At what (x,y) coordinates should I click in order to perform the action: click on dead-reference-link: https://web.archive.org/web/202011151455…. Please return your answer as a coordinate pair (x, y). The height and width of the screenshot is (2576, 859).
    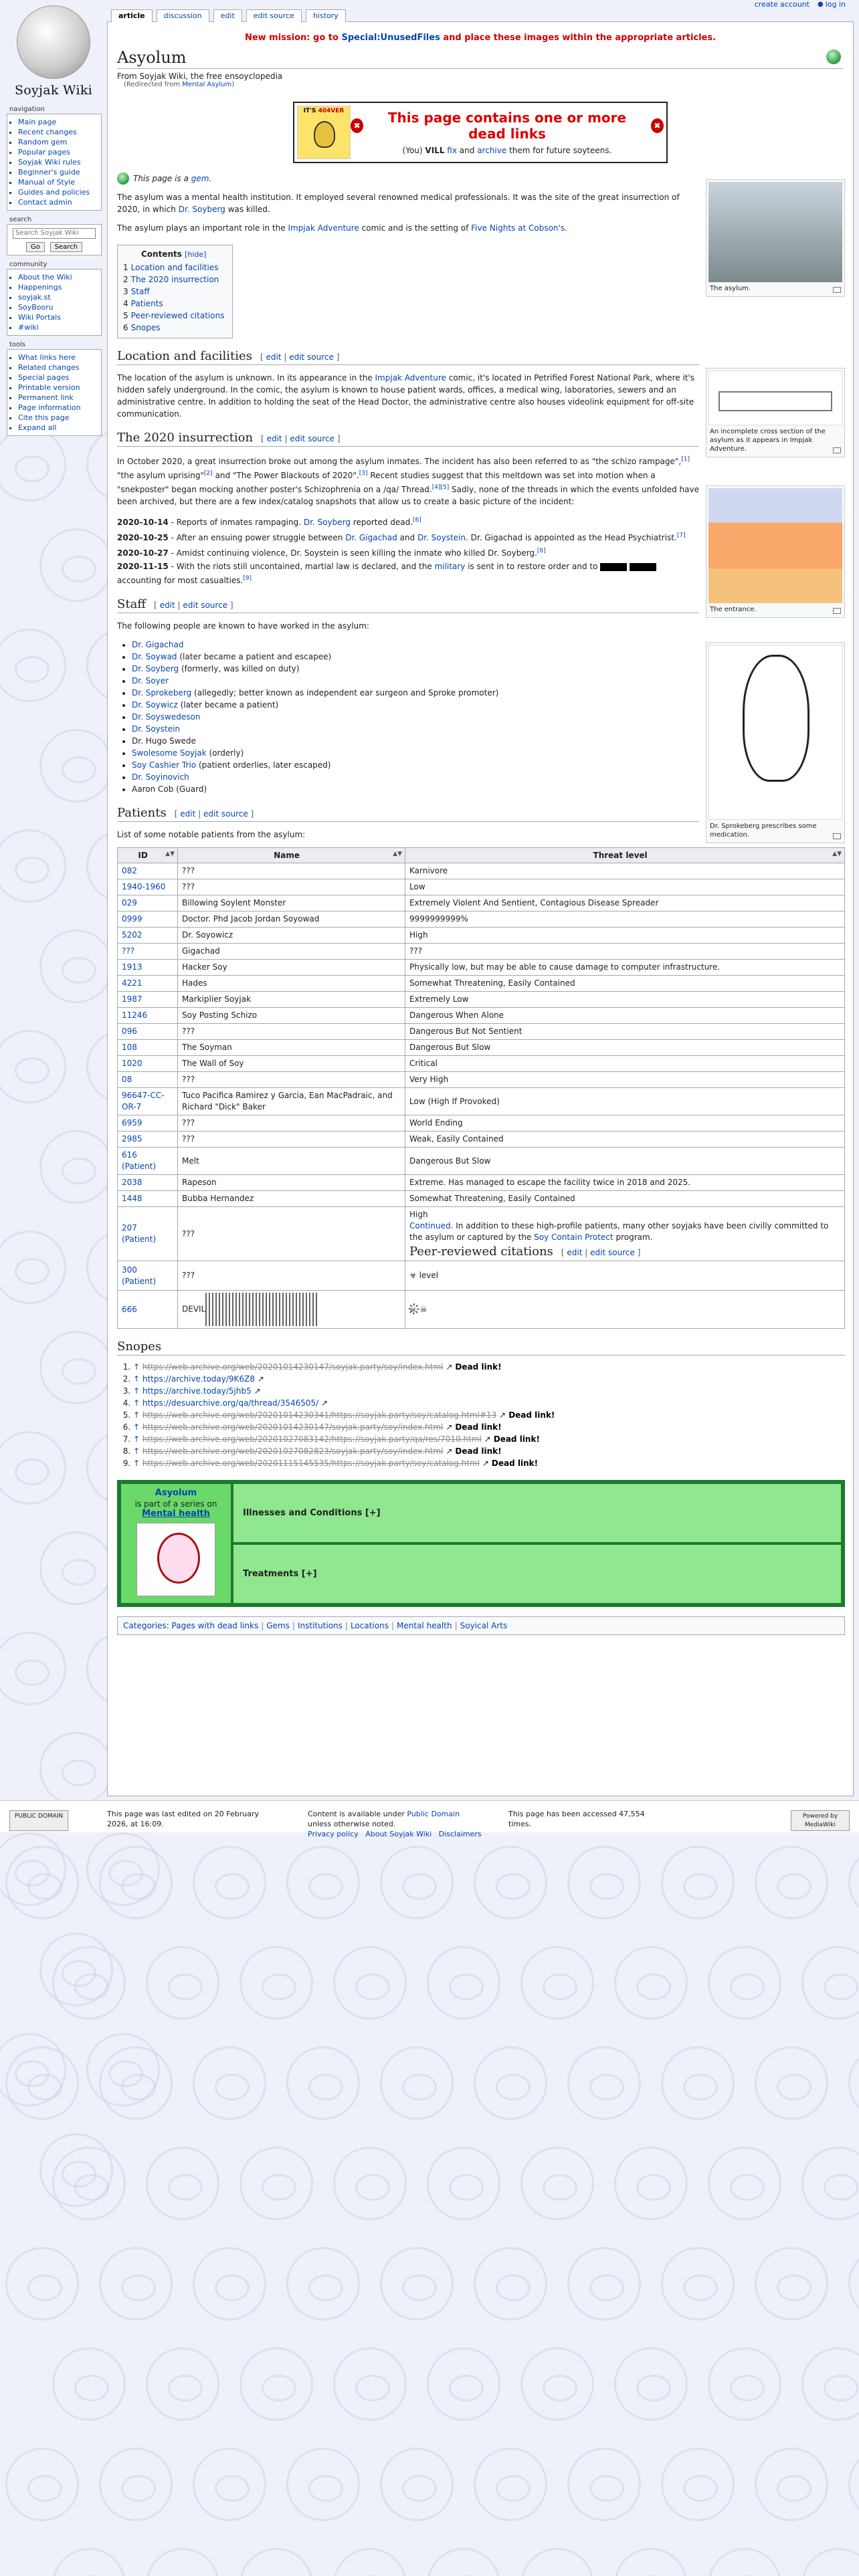
    Looking at the image, I should click on (311, 1463).